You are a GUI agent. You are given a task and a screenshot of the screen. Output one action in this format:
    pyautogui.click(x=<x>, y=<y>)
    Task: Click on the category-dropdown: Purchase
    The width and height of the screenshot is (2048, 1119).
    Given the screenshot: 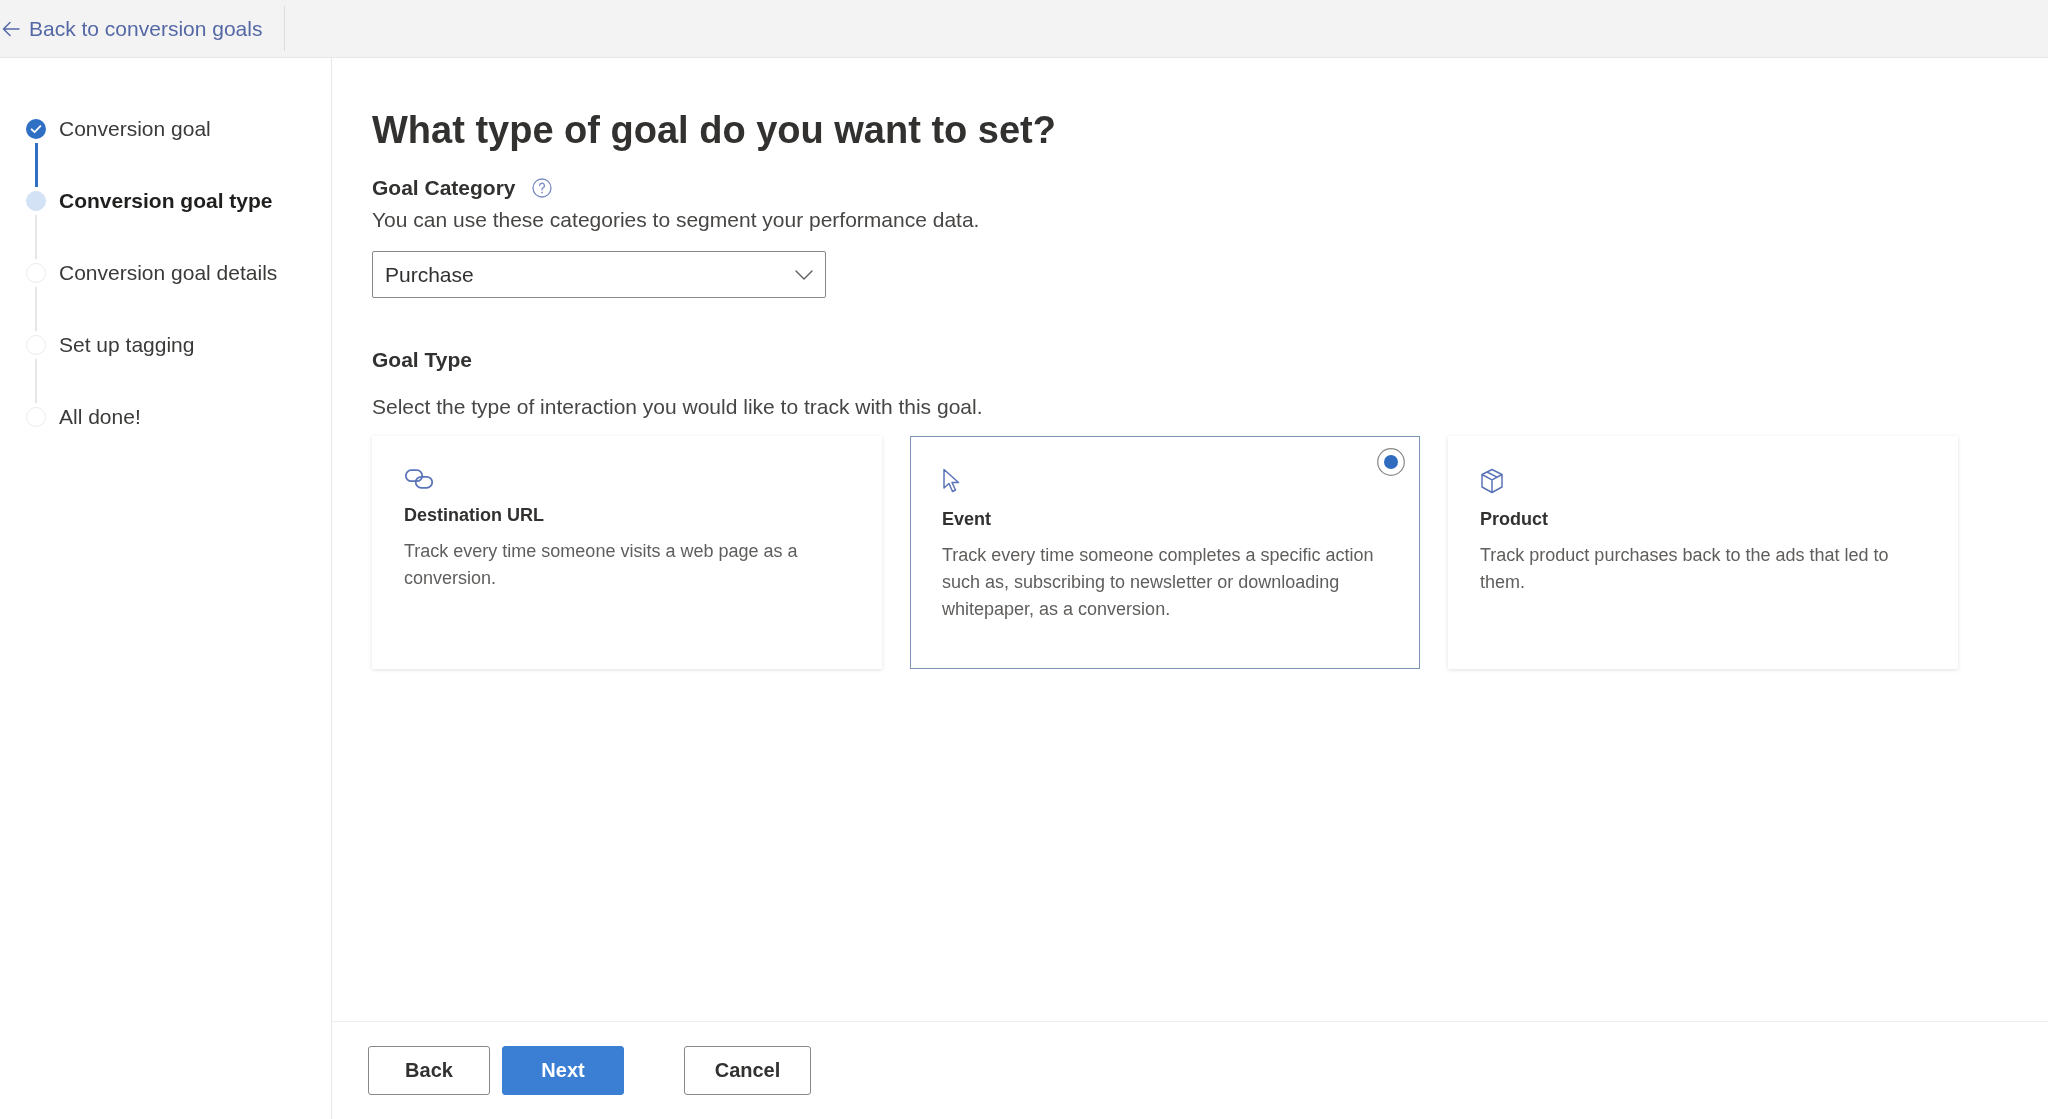 What is the action you would take?
    pyautogui.click(x=599, y=274)
    